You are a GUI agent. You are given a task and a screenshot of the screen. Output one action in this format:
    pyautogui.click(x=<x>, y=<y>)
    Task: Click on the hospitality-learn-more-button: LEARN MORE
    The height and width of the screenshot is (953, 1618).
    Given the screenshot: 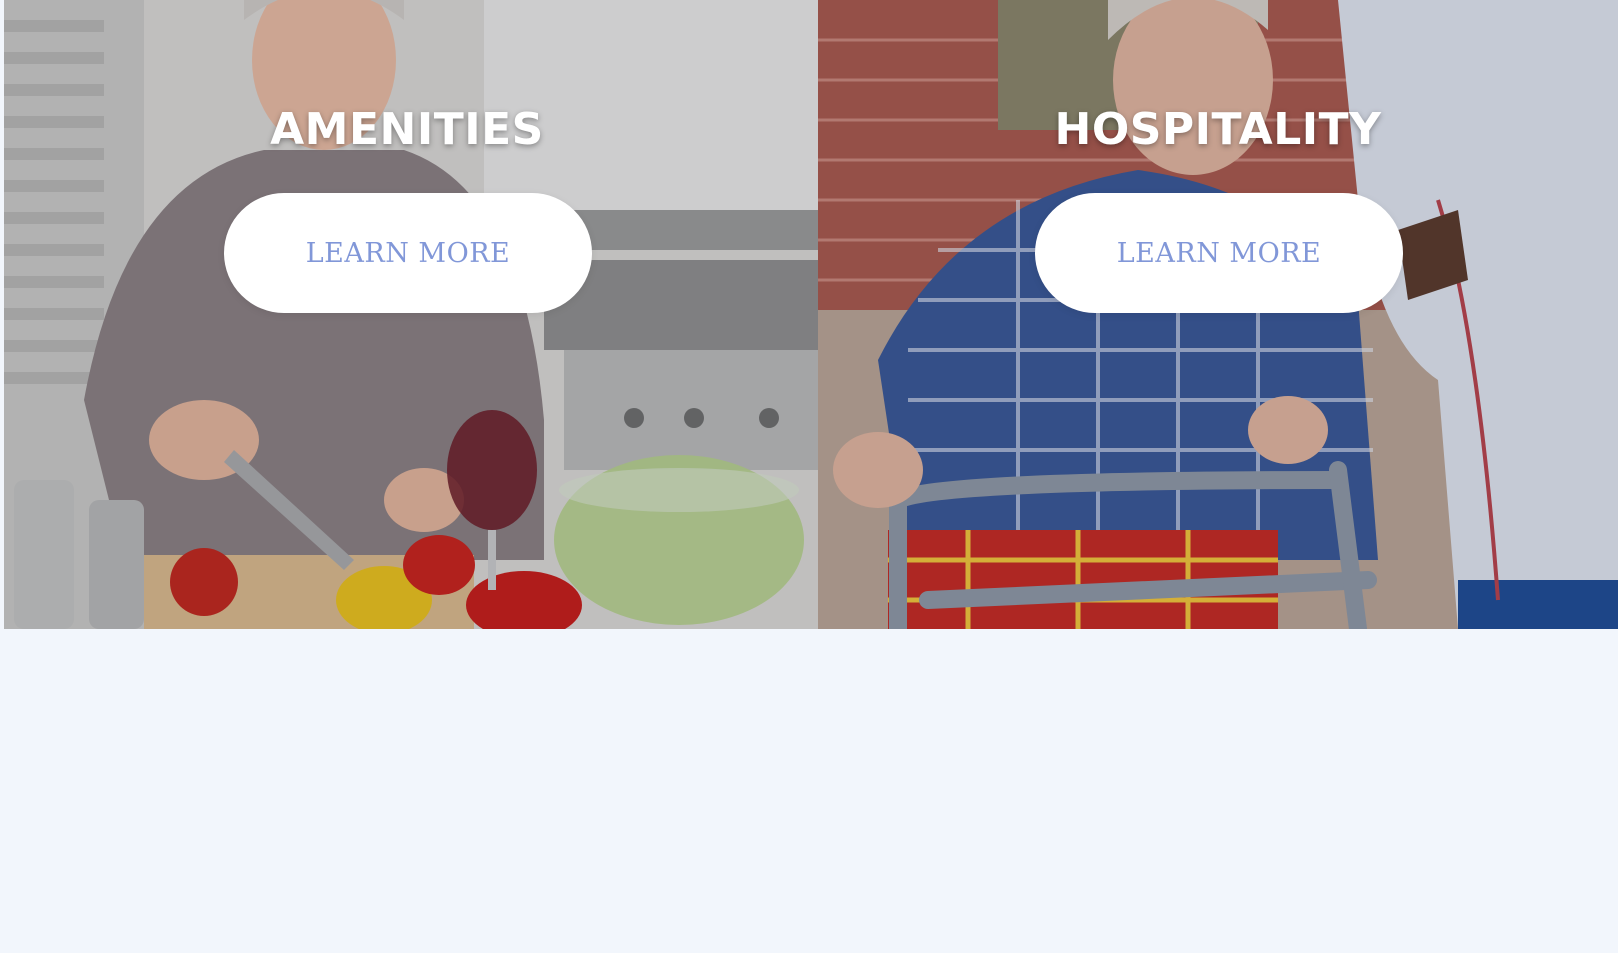 What is the action you would take?
    pyautogui.click(x=1219, y=253)
    